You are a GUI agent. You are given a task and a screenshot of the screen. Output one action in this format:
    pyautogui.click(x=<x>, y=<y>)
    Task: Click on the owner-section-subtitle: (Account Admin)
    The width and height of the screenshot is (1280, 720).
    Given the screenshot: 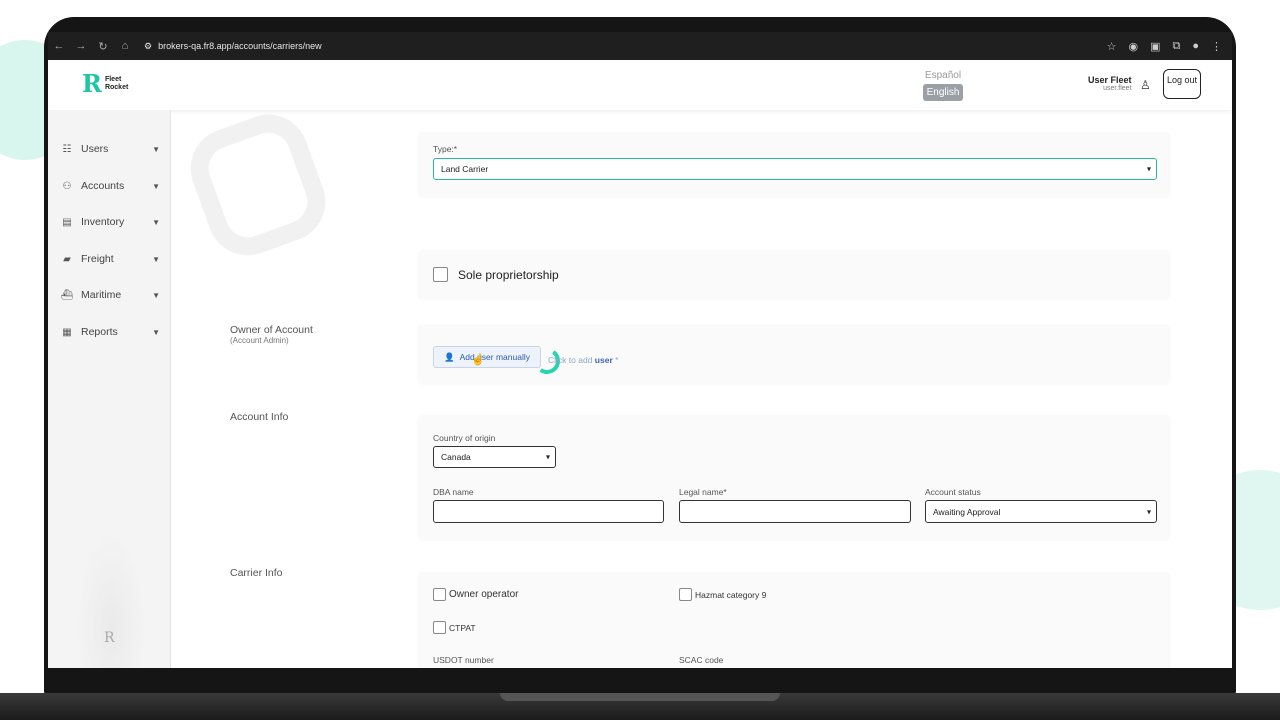 What is the action you would take?
    pyautogui.click(x=259, y=340)
    